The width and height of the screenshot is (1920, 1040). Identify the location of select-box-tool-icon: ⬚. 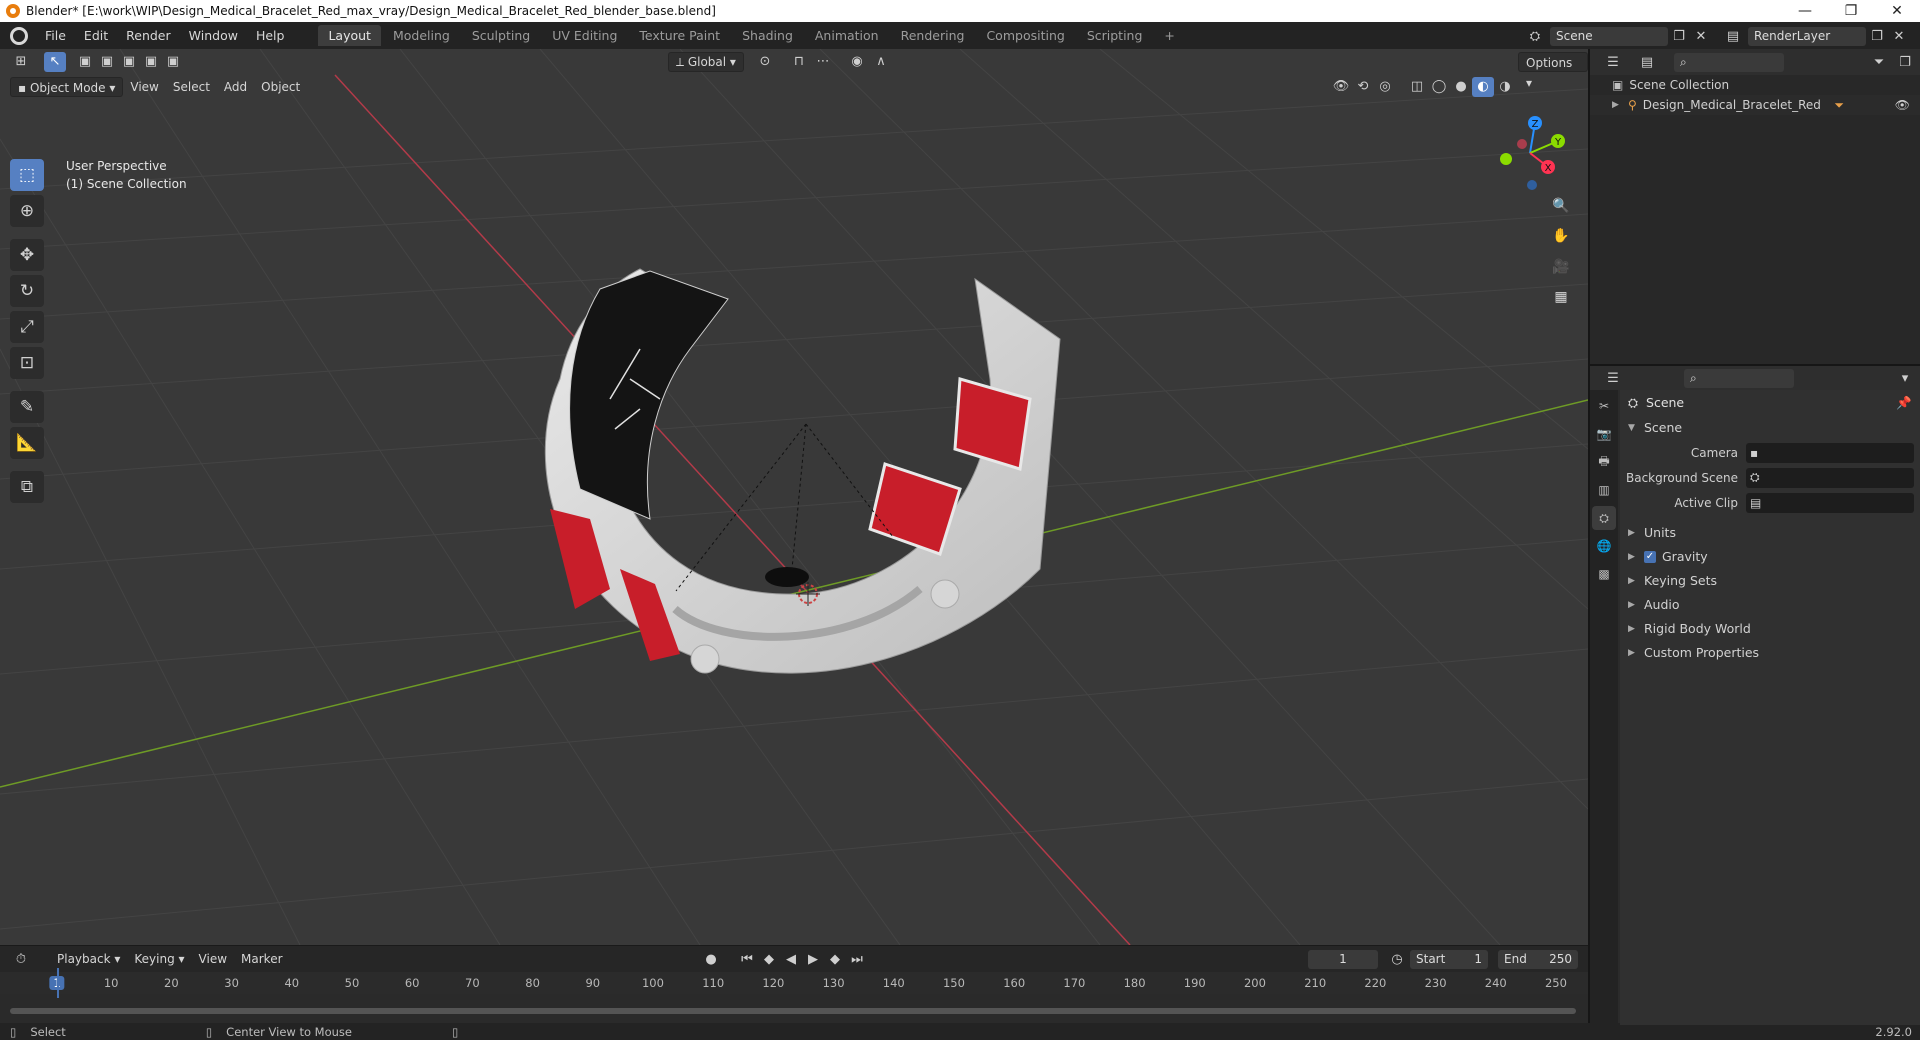
(27, 175).